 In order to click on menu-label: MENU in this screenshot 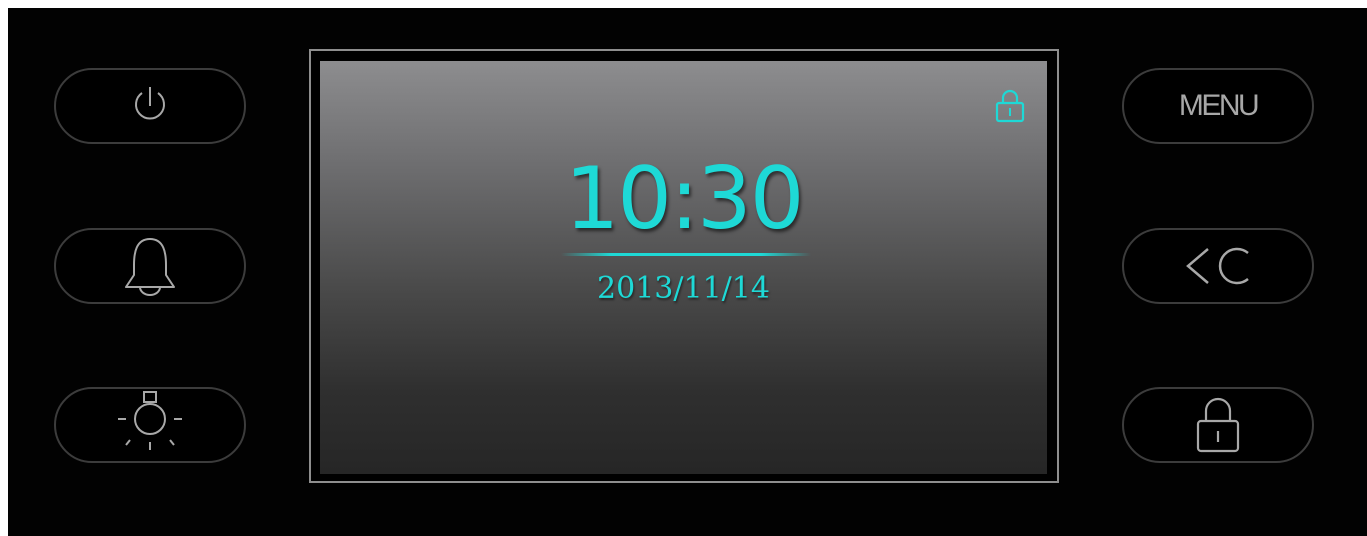, I will do `click(1219, 105)`.